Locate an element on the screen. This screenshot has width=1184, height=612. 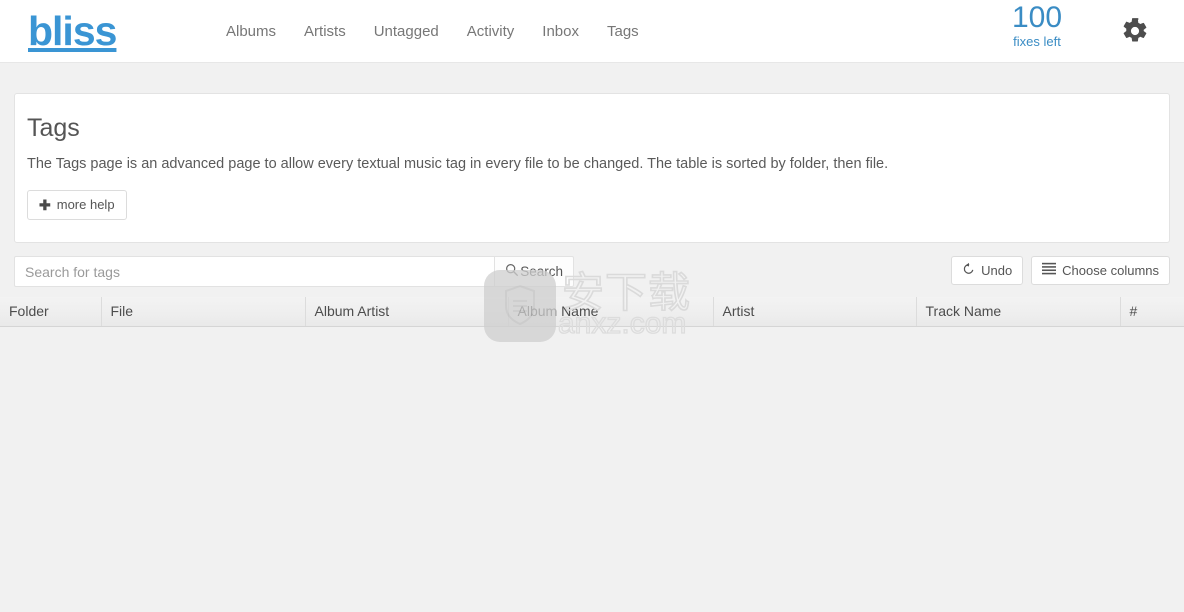
search-input is located at coordinates (254, 271).